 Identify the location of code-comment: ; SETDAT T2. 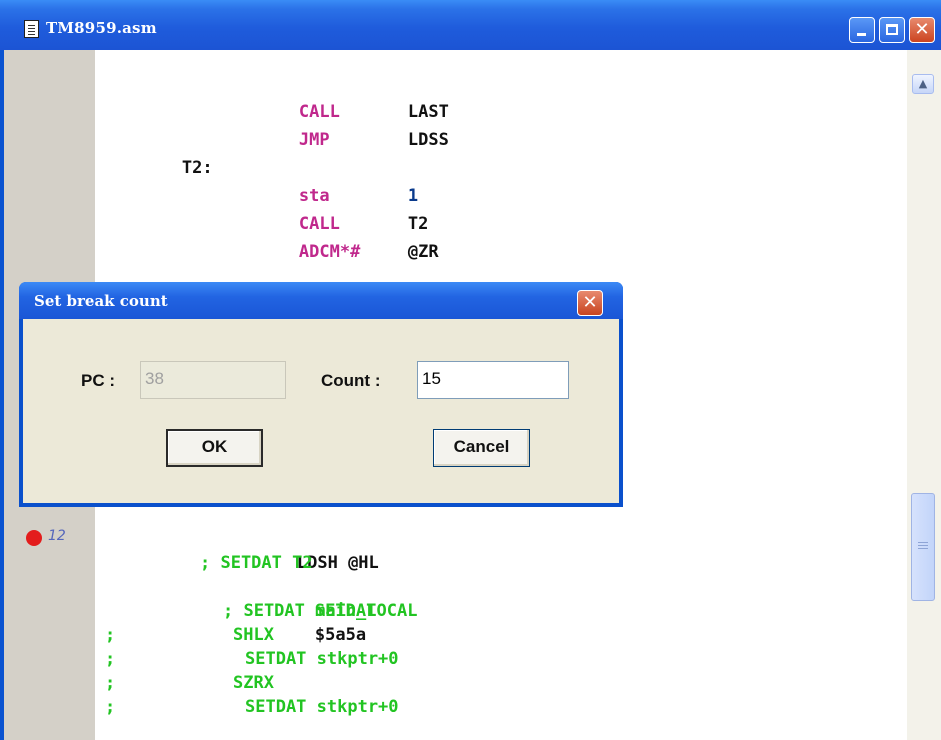
(256, 563).